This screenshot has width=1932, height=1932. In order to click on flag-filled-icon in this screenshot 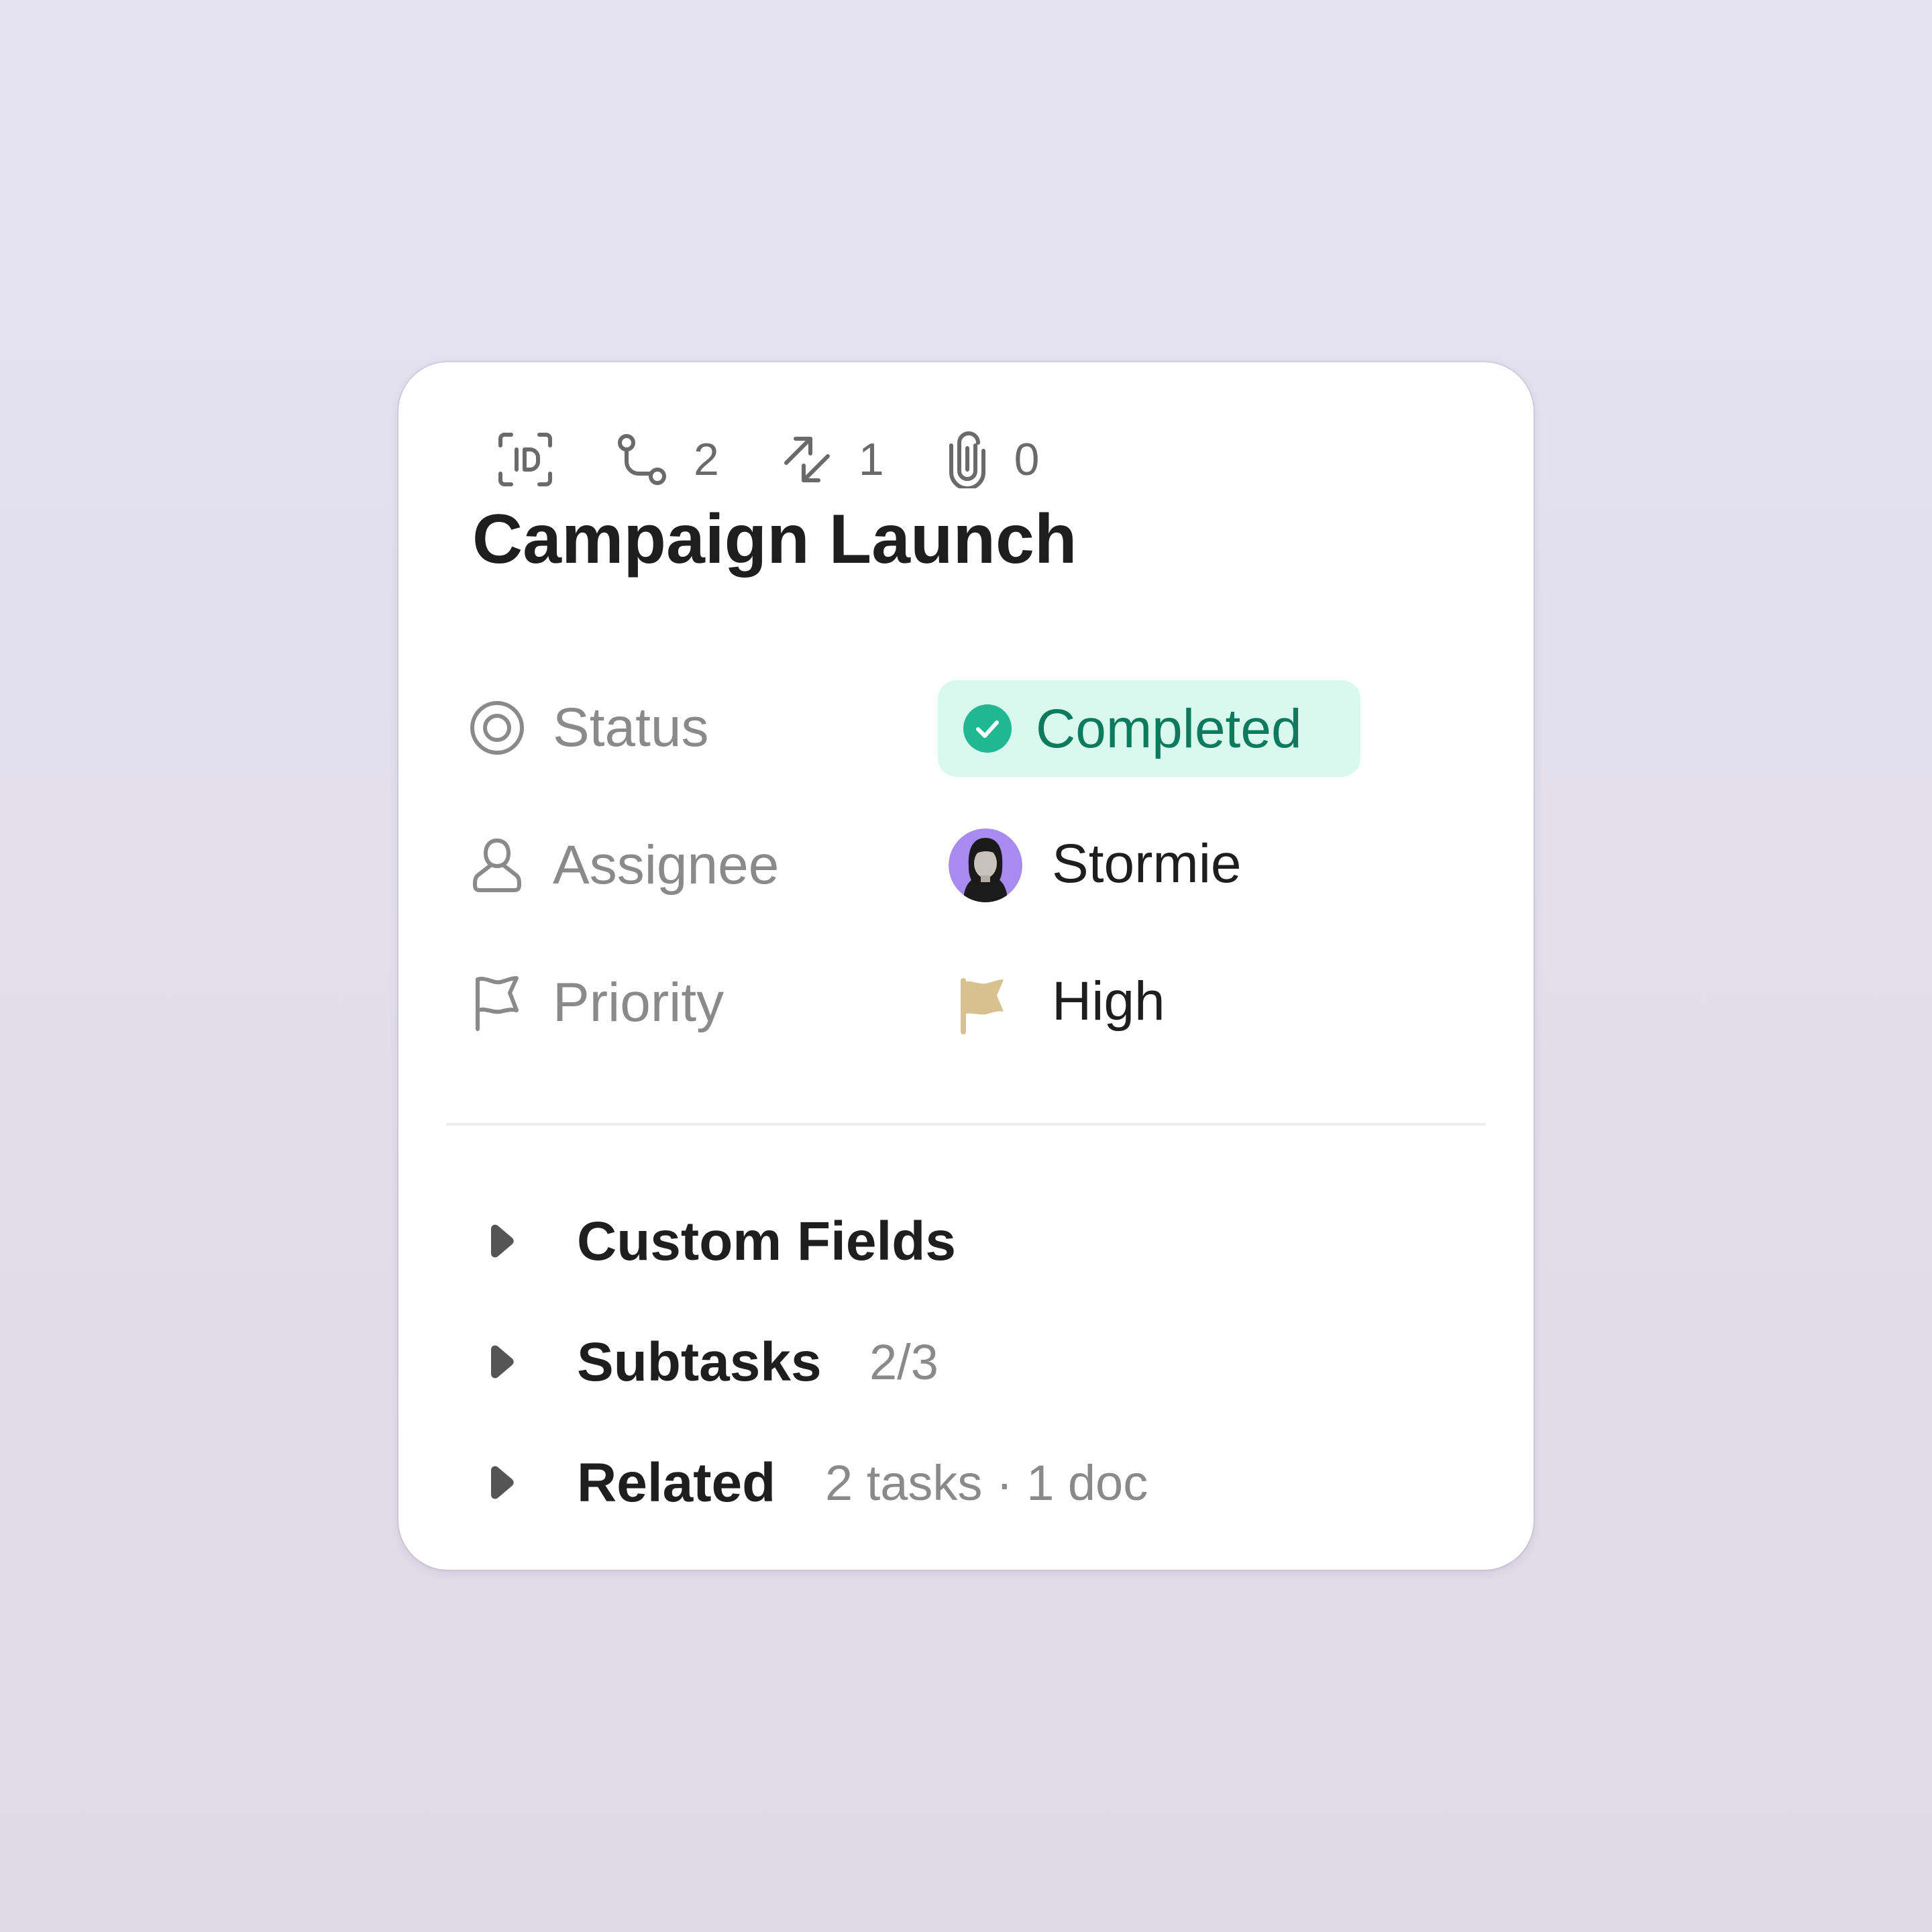, I will do `click(983, 1005)`.